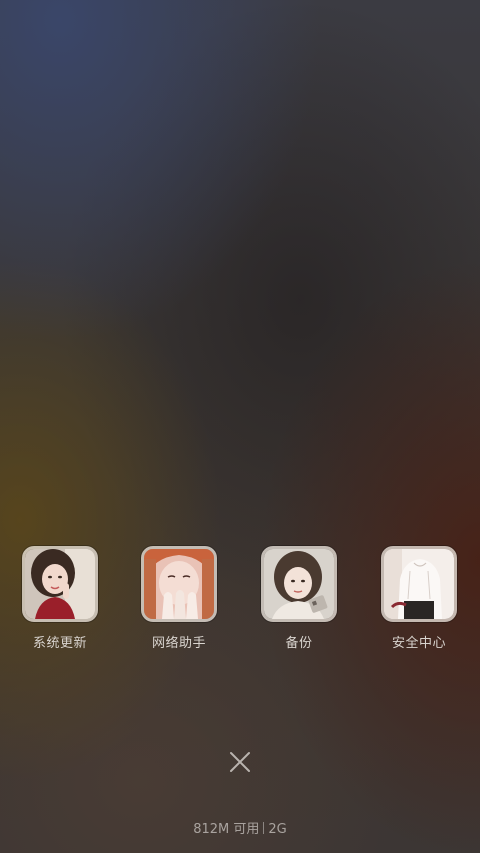  What do you see at coordinates (419, 584) in the screenshot?
I see `photo-girl-white-shirt-icon` at bounding box center [419, 584].